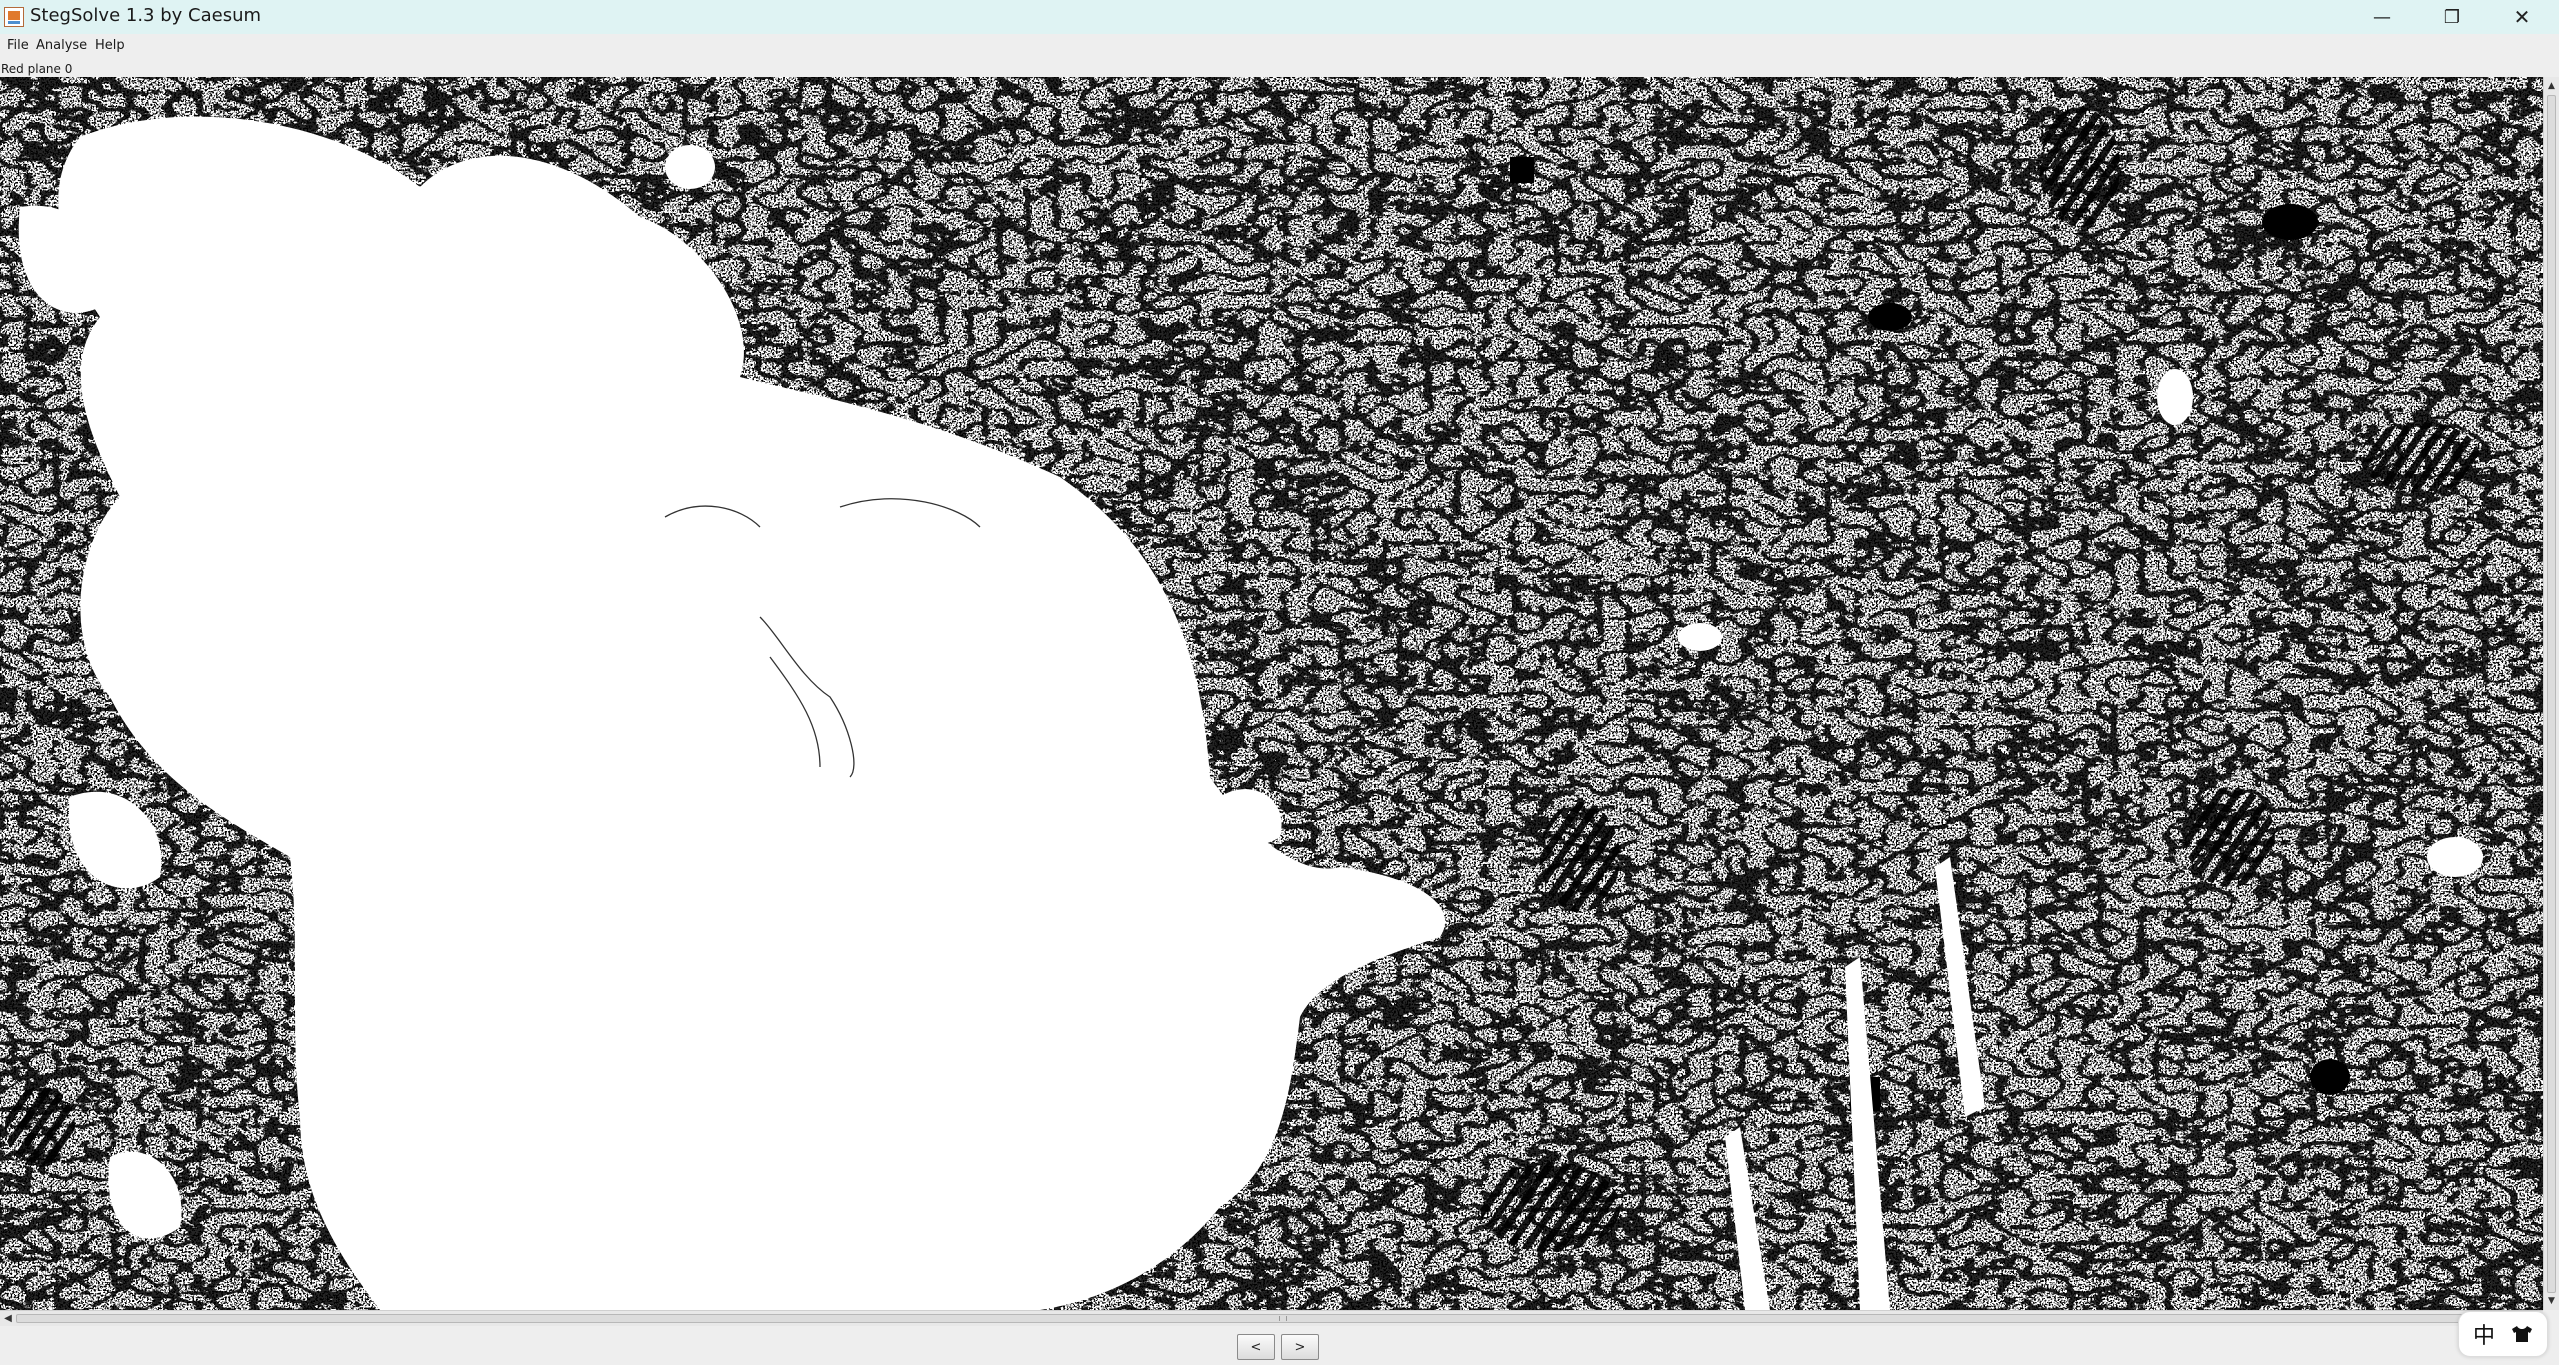 The image size is (2559, 1365). I want to click on vertical-scroll-thumb, so click(2551, 694).